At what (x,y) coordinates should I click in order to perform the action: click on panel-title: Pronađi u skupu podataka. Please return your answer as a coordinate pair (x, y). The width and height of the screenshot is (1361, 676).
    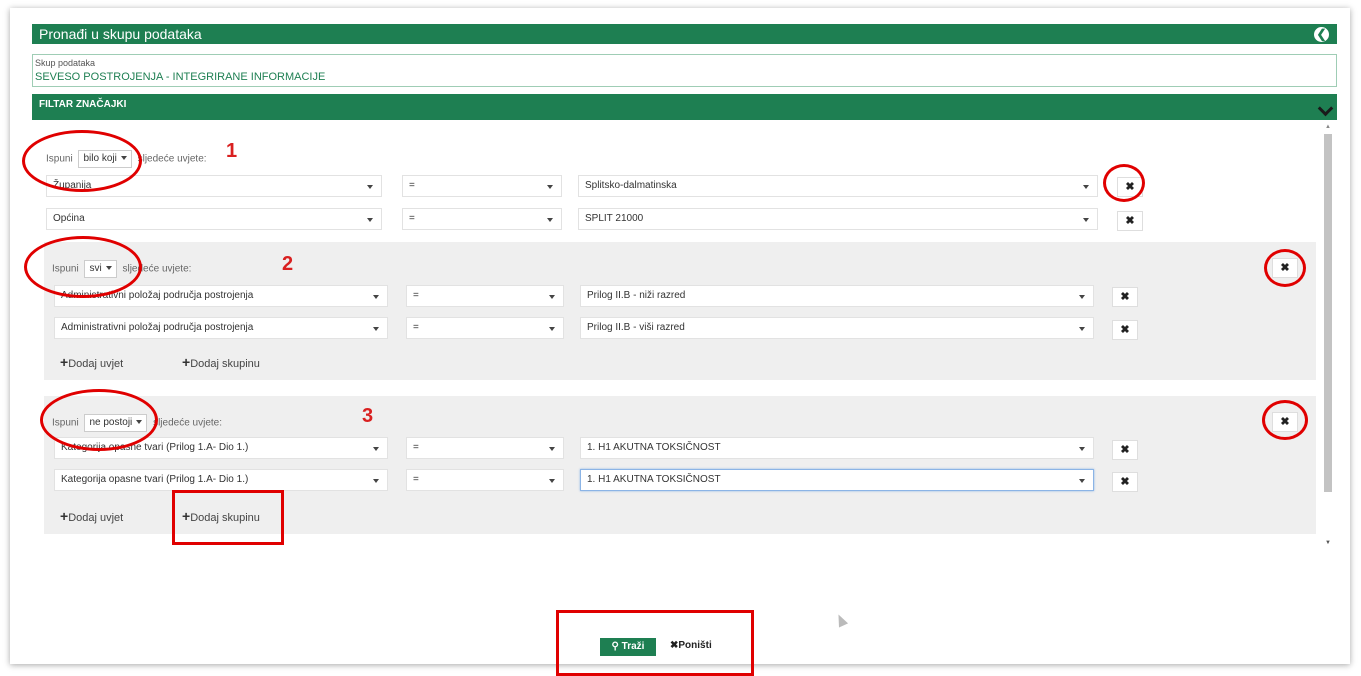
    Looking at the image, I should click on (120, 34).